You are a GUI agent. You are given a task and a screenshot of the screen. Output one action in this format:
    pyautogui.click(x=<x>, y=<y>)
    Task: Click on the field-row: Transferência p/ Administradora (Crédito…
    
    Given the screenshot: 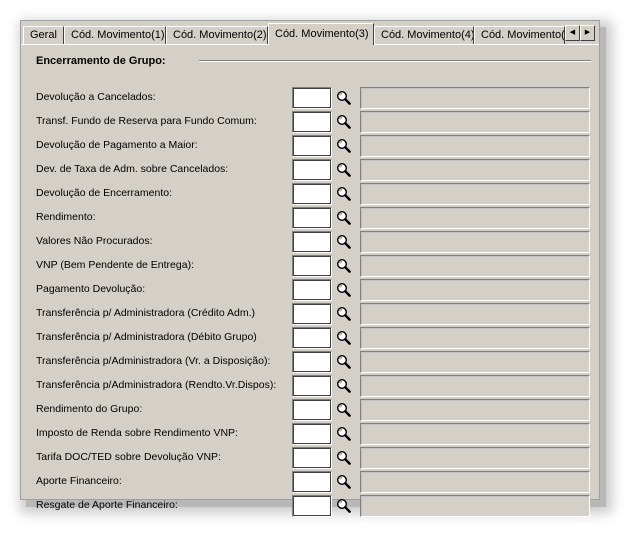 What is the action you would take?
    pyautogui.click(x=310, y=314)
    